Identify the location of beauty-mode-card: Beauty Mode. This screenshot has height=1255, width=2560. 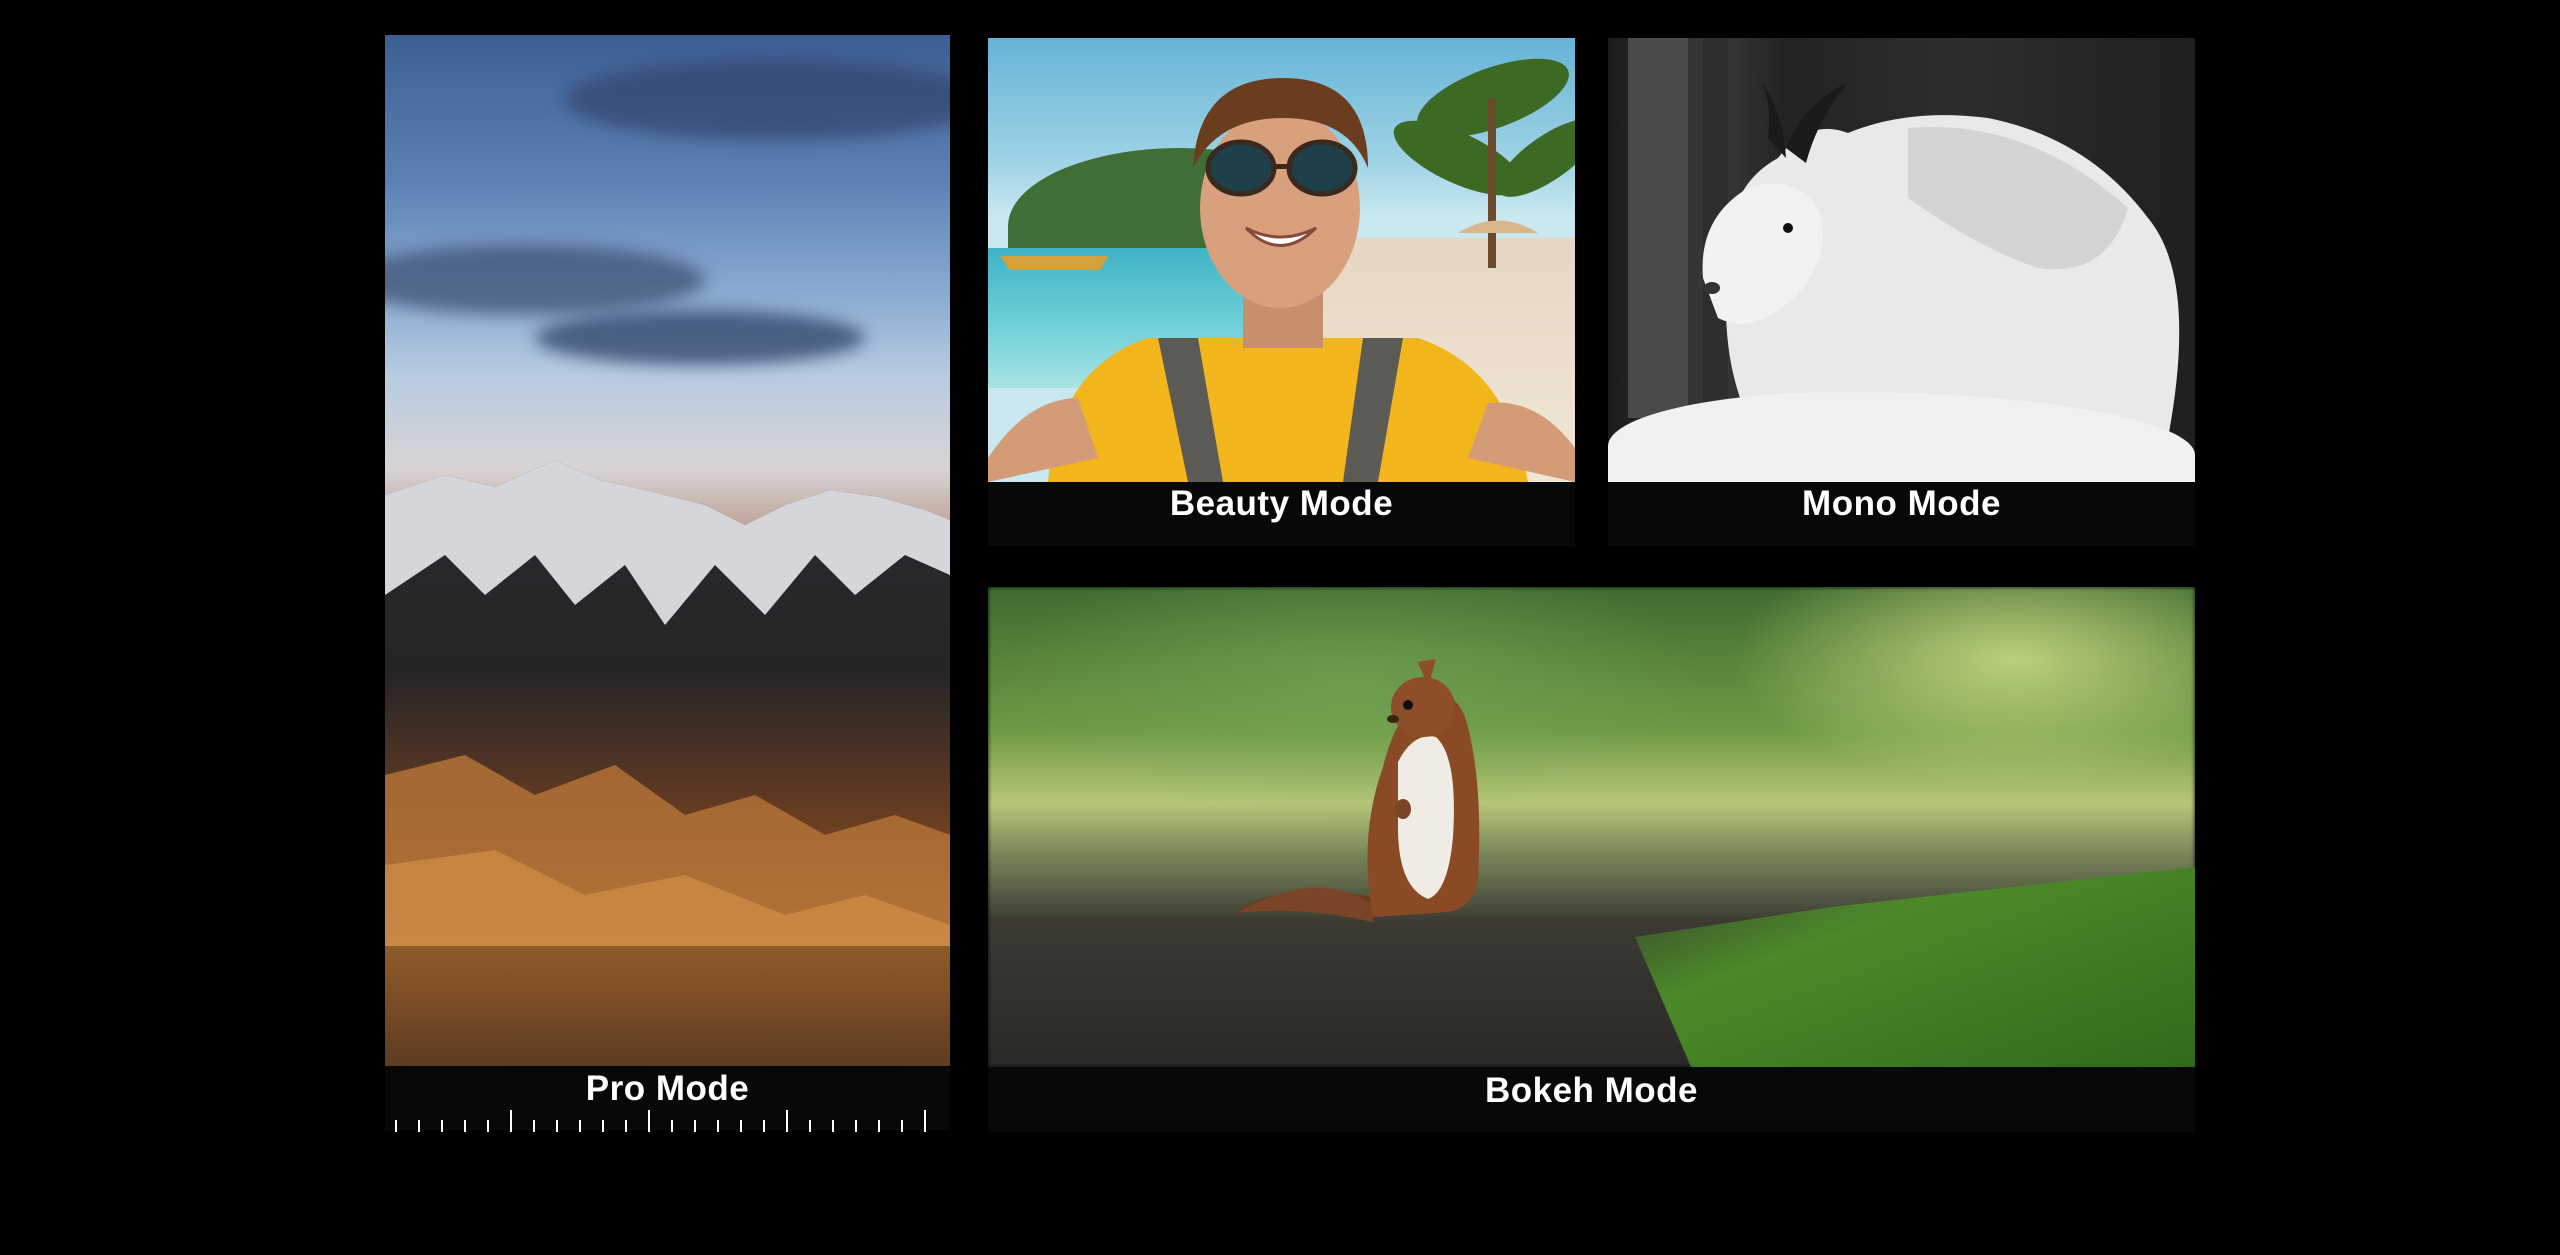
(1281, 292).